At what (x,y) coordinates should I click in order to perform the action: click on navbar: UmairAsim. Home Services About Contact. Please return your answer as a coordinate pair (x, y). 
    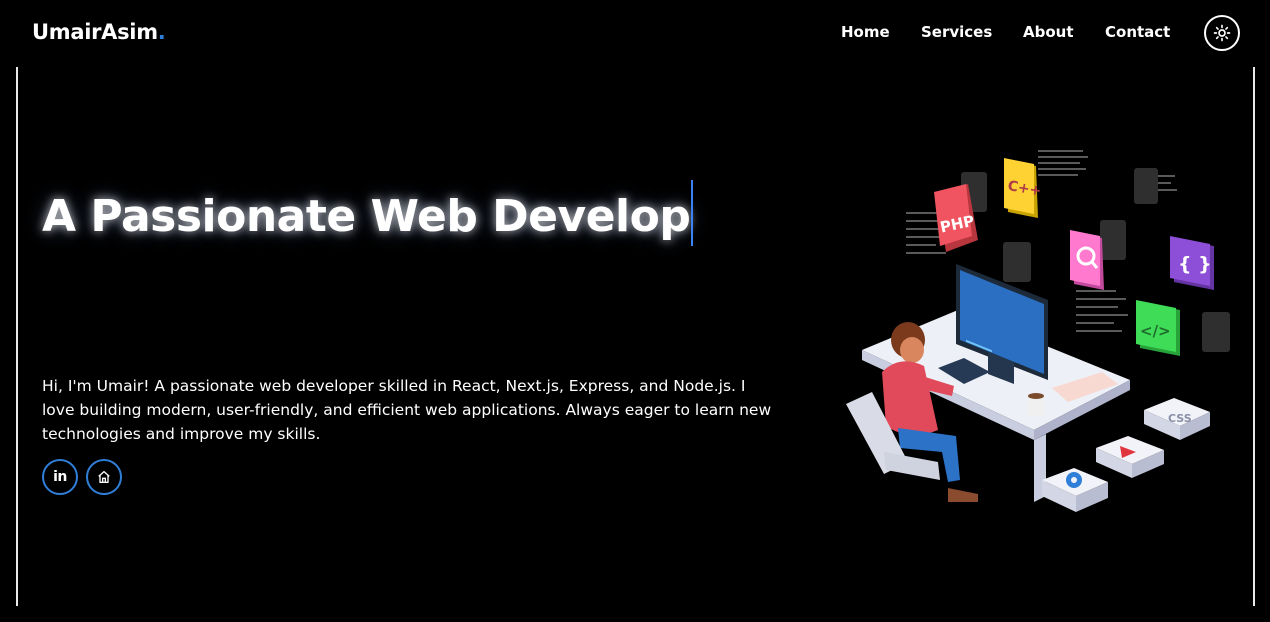
    Looking at the image, I should click on (635, 33).